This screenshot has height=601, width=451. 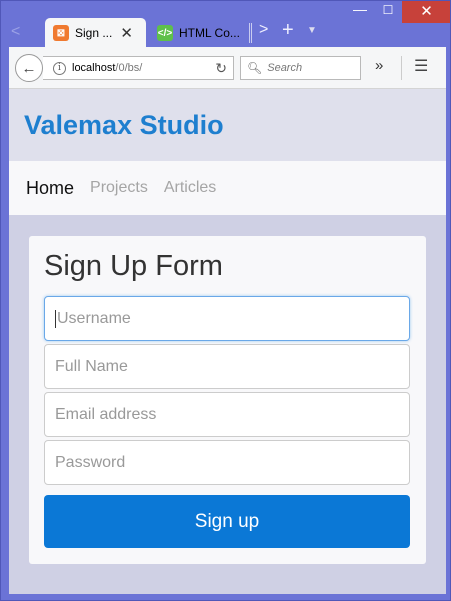 What do you see at coordinates (190, 188) in the screenshot?
I see `nav-articles-link: Articles` at bounding box center [190, 188].